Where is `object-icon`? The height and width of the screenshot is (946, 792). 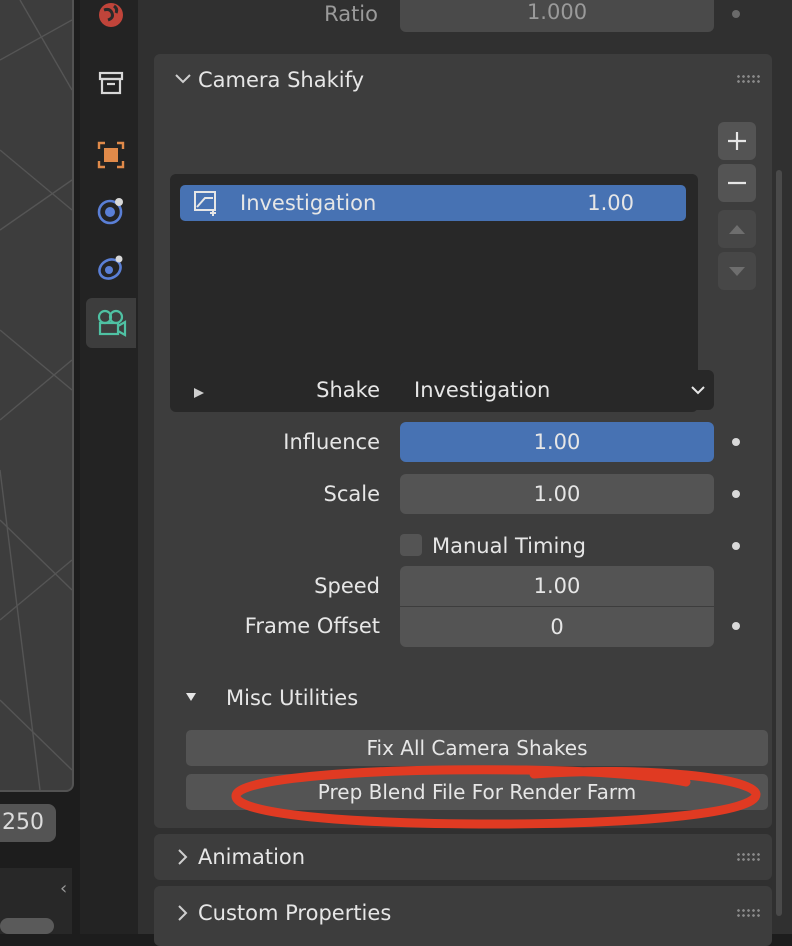 object-icon is located at coordinates (111, 155).